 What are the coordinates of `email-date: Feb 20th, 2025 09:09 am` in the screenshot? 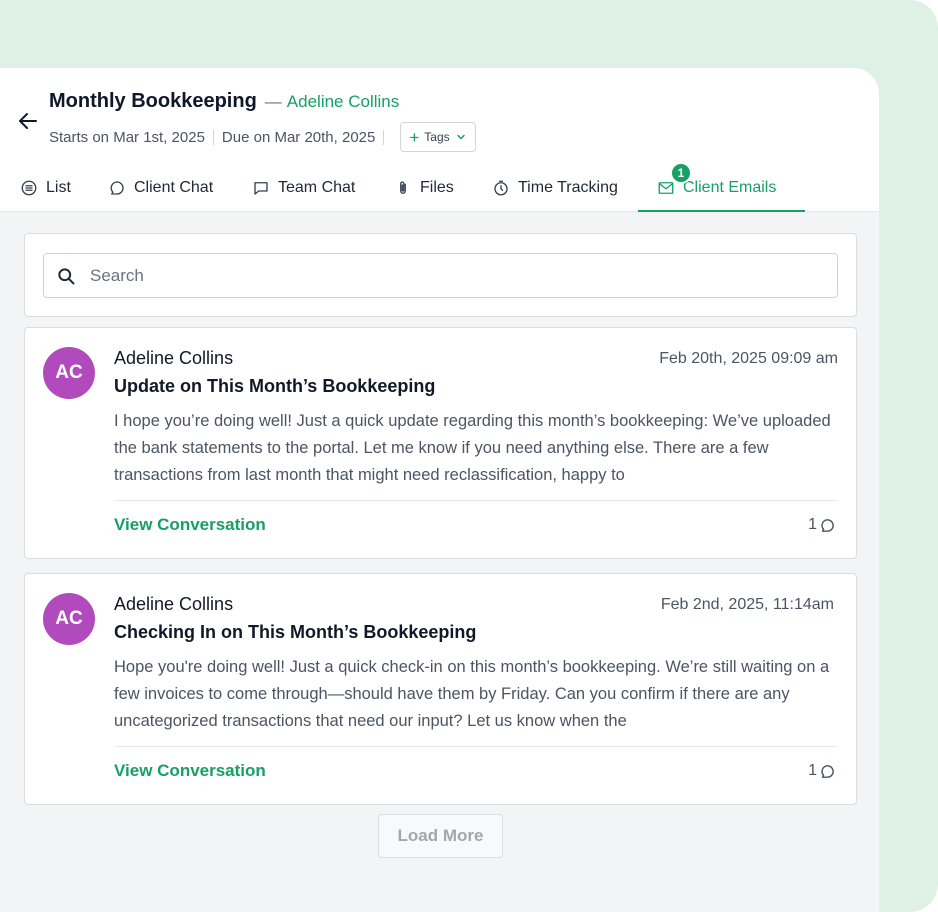 It's located at (748, 358).